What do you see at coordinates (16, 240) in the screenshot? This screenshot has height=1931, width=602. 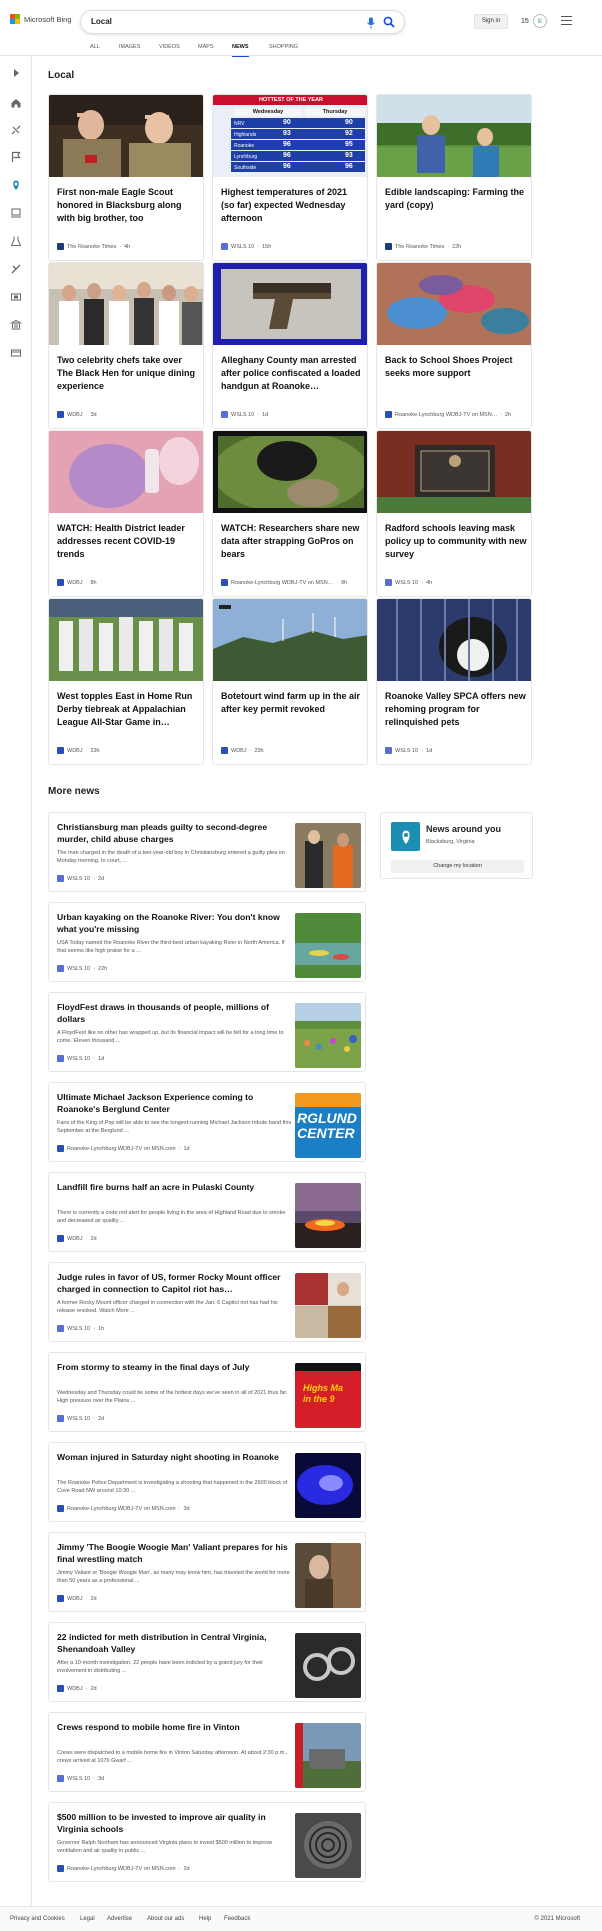 I see `science-icon` at bounding box center [16, 240].